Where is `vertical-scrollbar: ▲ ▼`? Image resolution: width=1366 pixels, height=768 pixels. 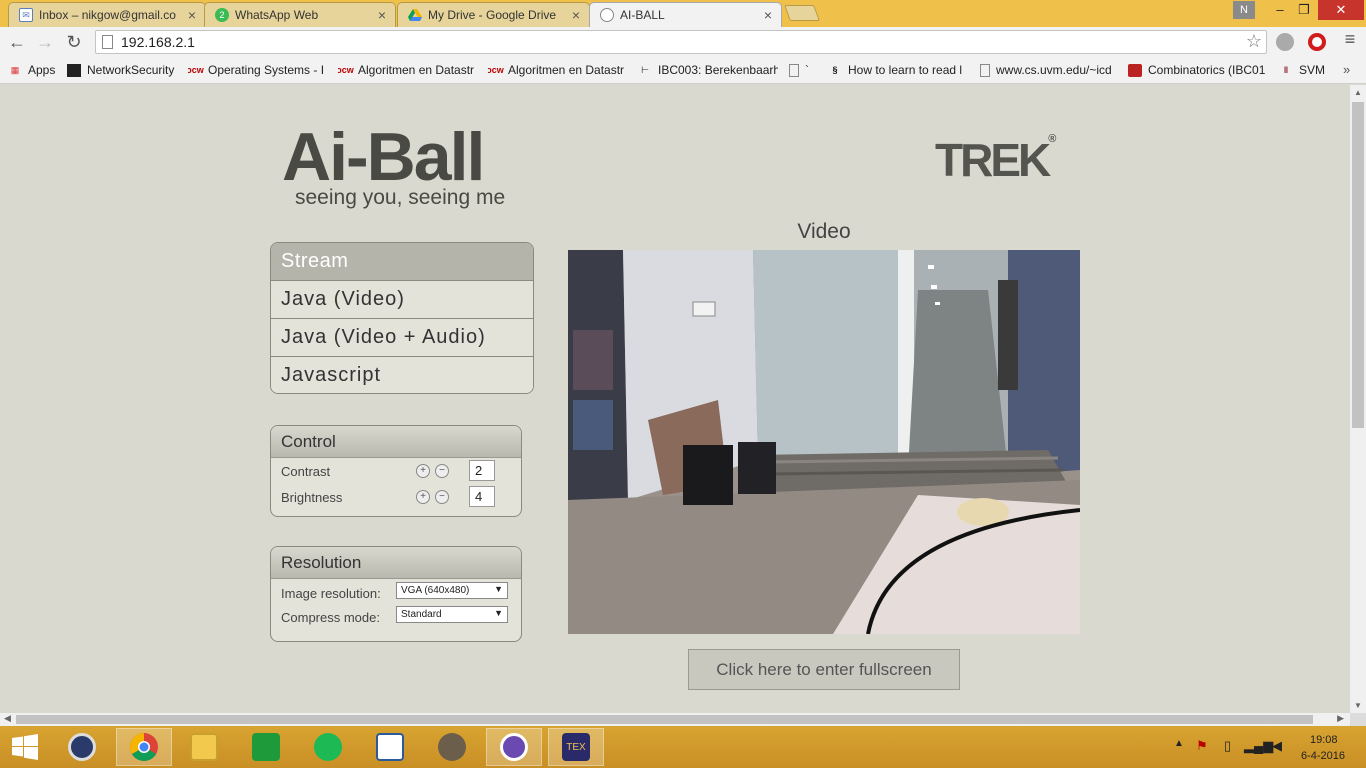 vertical-scrollbar: ▲ ▼ is located at coordinates (1358, 399).